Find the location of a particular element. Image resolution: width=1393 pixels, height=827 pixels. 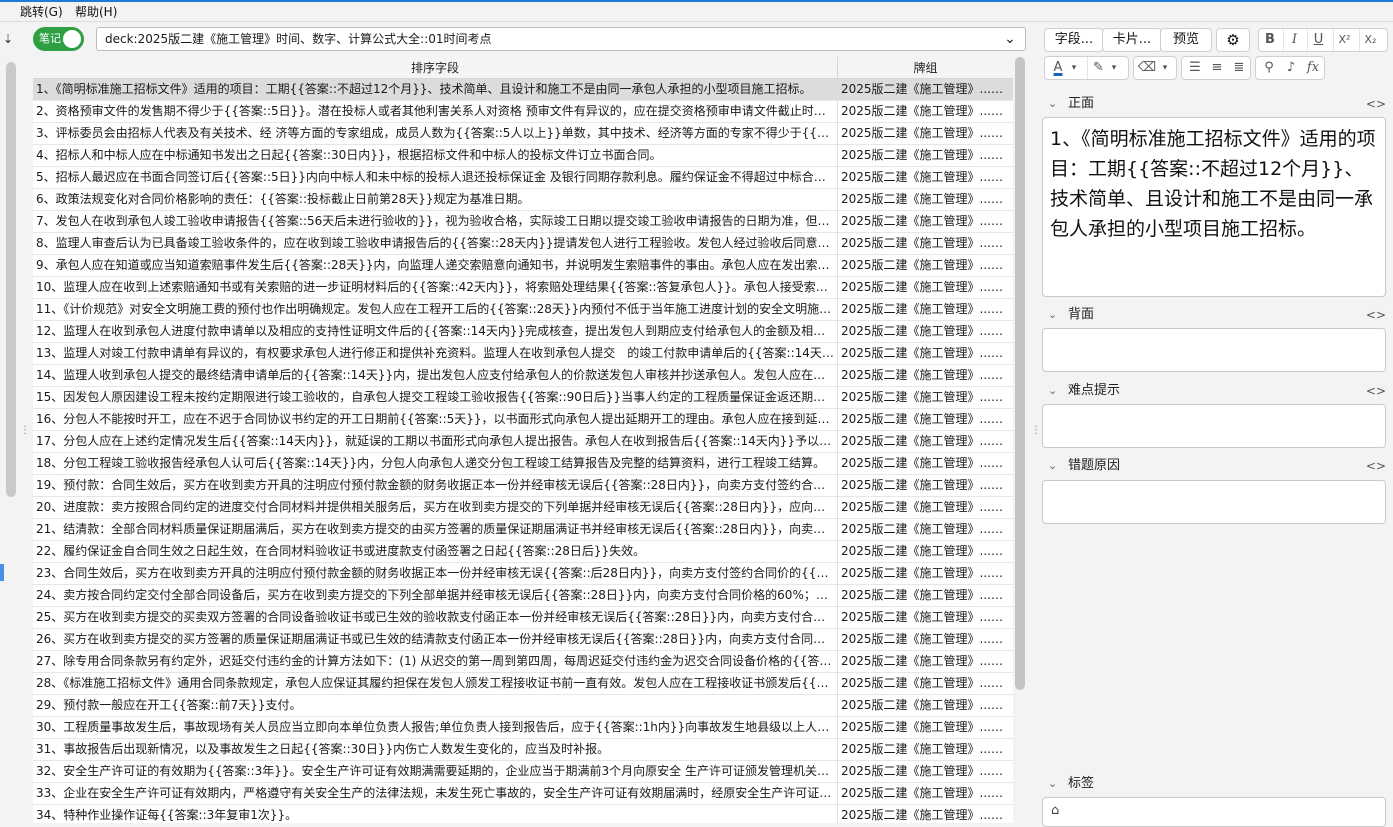

underline-button: U is located at coordinates (1318, 40).